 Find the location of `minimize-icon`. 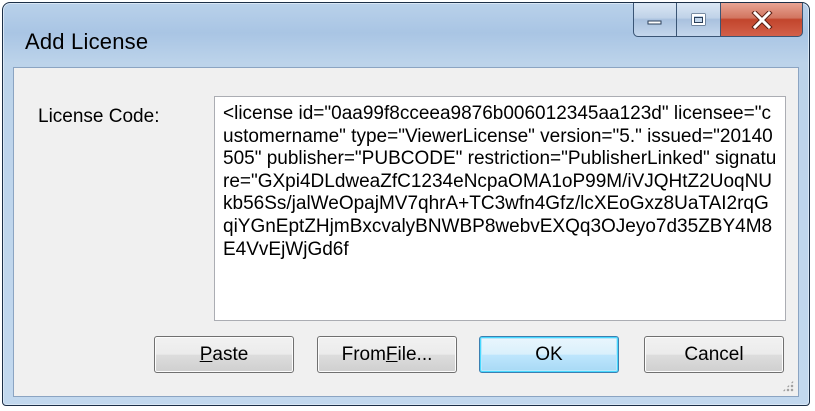

minimize-icon is located at coordinates (654, 22).